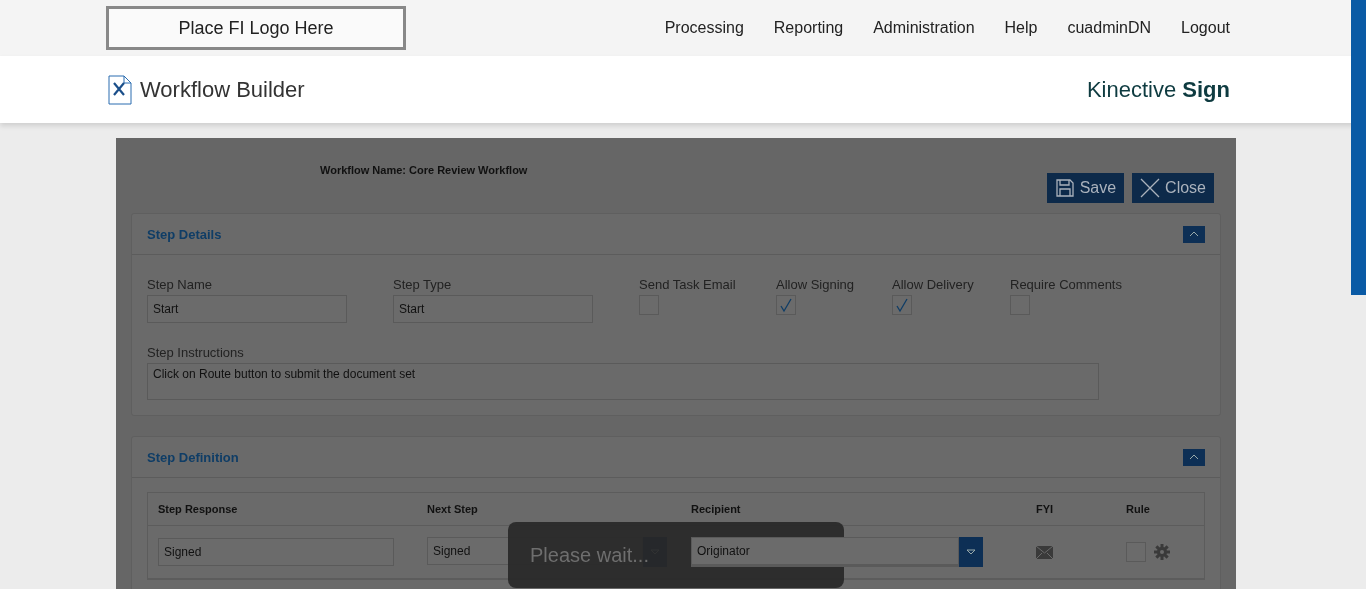 This screenshot has width=1366, height=589. I want to click on field-label: Step Type, so click(423, 284).